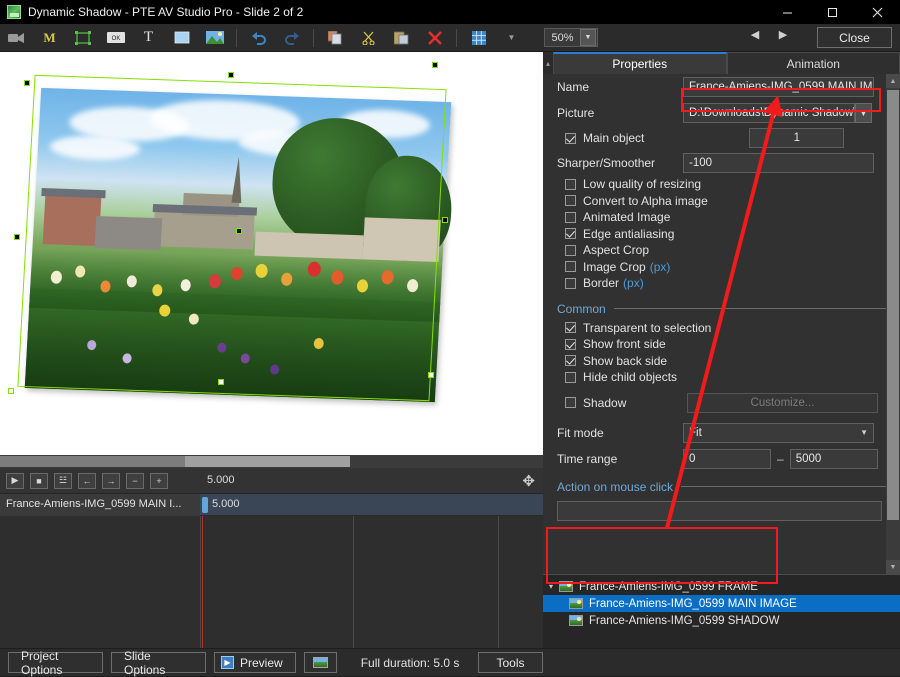  I want to click on checkbox-show-front: Show front side, so click(721, 344).